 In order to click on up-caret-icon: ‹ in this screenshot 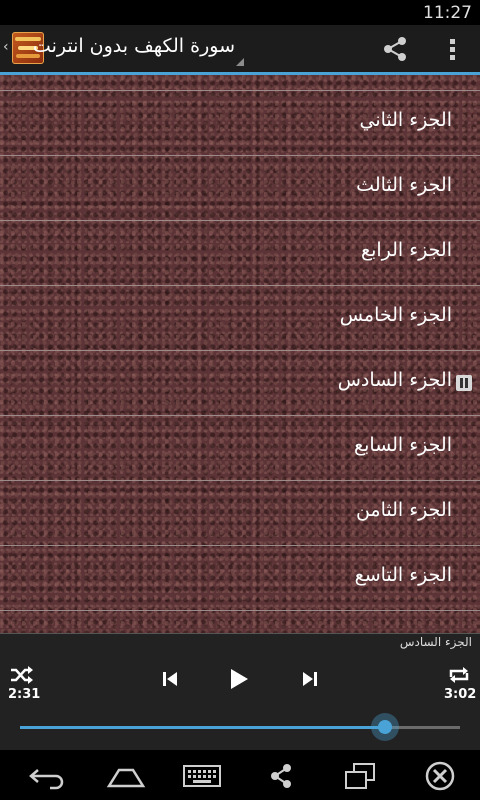, I will do `click(6, 47)`.